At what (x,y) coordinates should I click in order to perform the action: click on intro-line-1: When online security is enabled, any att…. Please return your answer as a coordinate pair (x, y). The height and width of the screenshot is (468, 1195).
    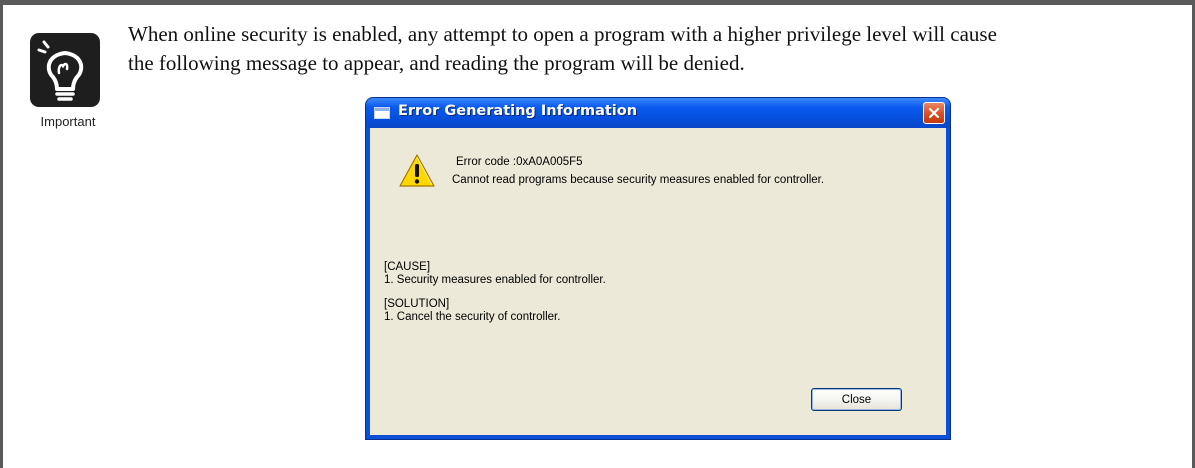
    Looking at the image, I should click on (562, 34).